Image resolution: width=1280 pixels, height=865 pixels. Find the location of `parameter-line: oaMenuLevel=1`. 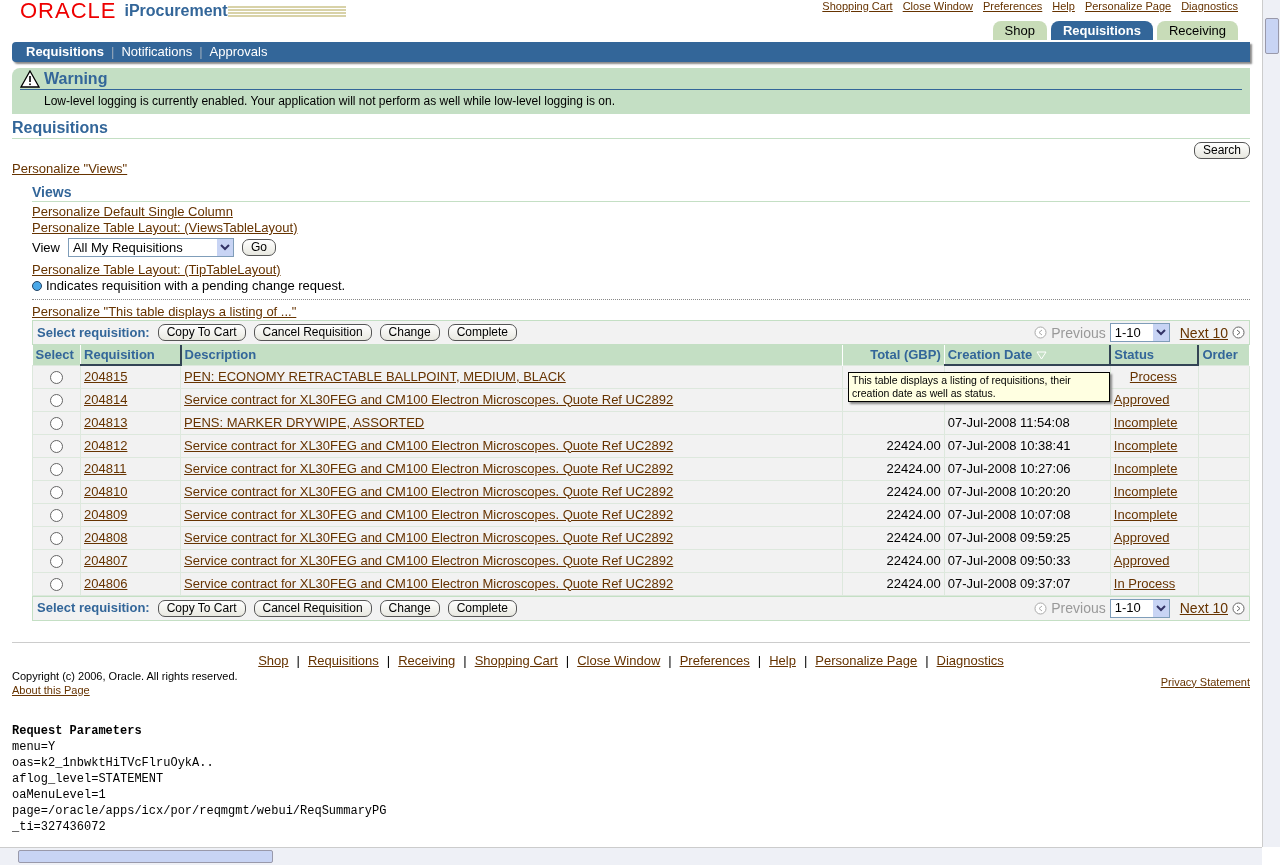

parameter-line: oaMenuLevel=1 is located at coordinates (59, 794).